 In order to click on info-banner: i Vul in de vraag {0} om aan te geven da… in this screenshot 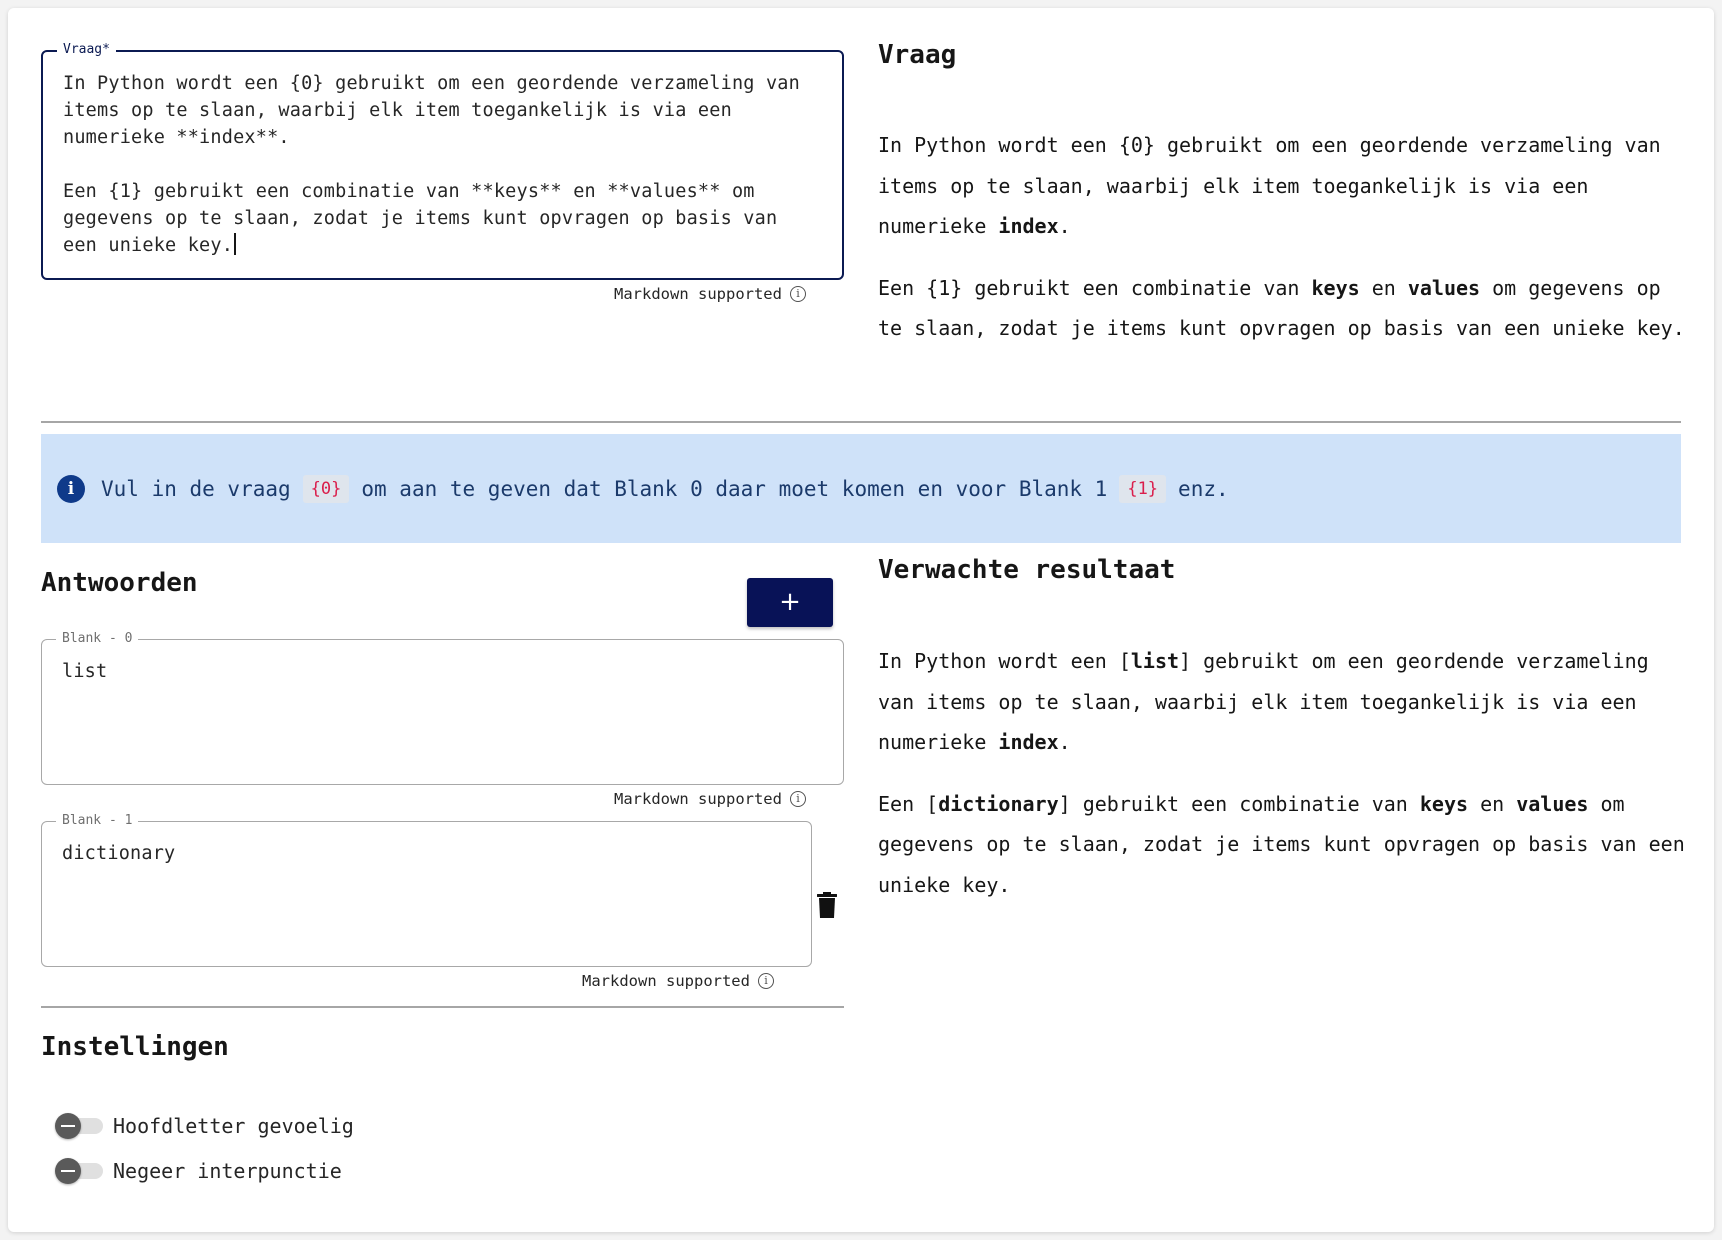, I will do `click(861, 488)`.